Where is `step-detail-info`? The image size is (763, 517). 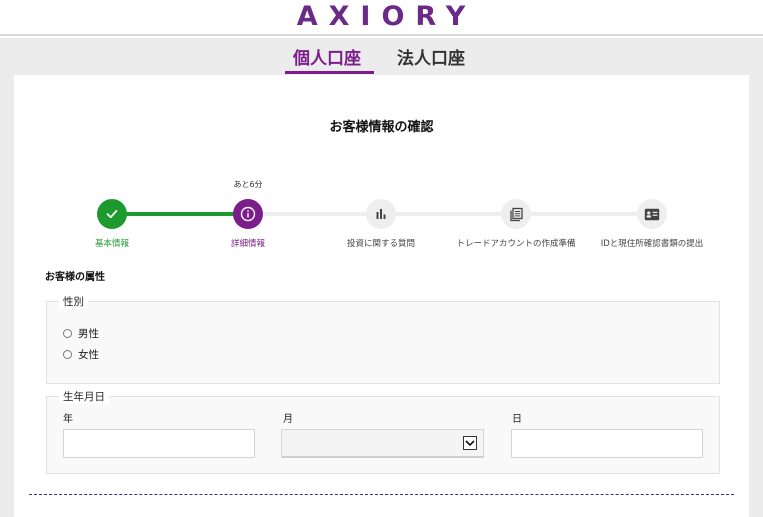
step-detail-info is located at coordinates (248, 214).